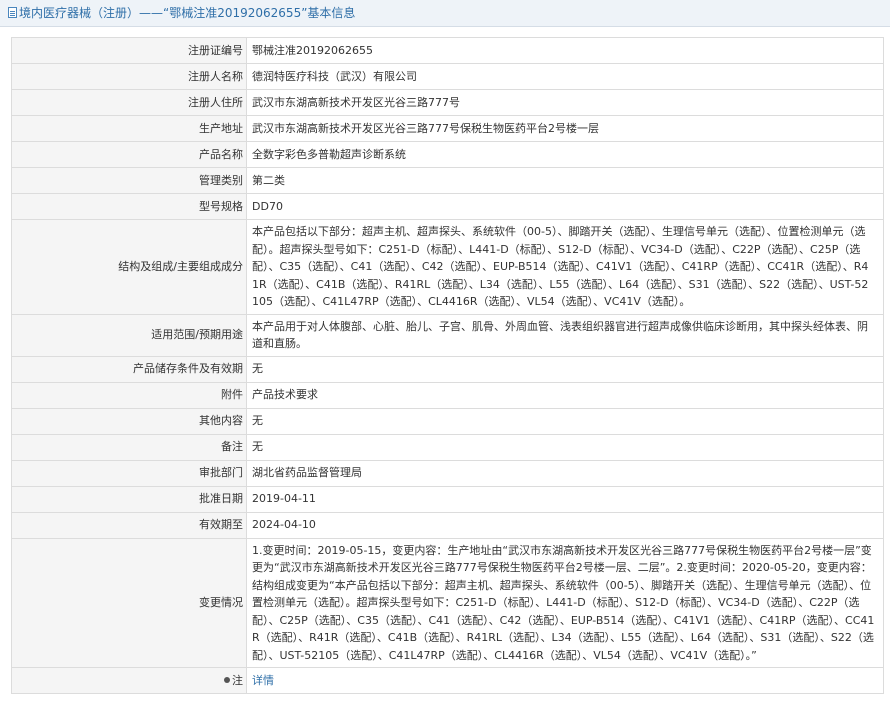 The height and width of the screenshot is (705, 890). What do you see at coordinates (565, 395) in the screenshot?
I see `row-value: 产品技术要求` at bounding box center [565, 395].